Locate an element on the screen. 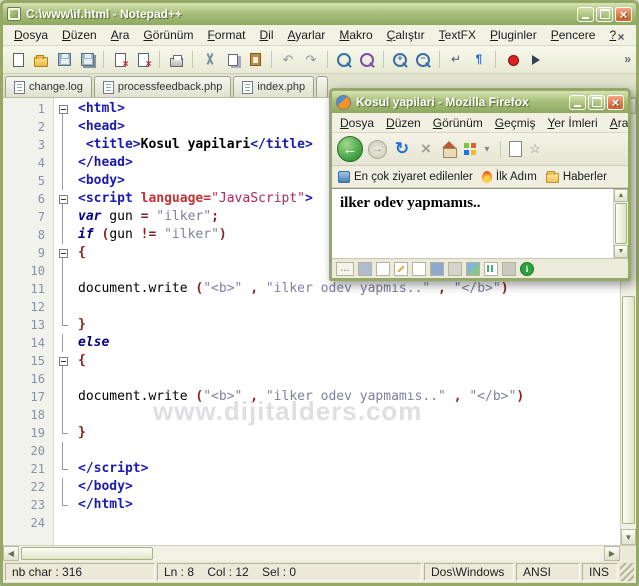 The height and width of the screenshot is (586, 639). record-macro-button is located at coordinates (512, 60).